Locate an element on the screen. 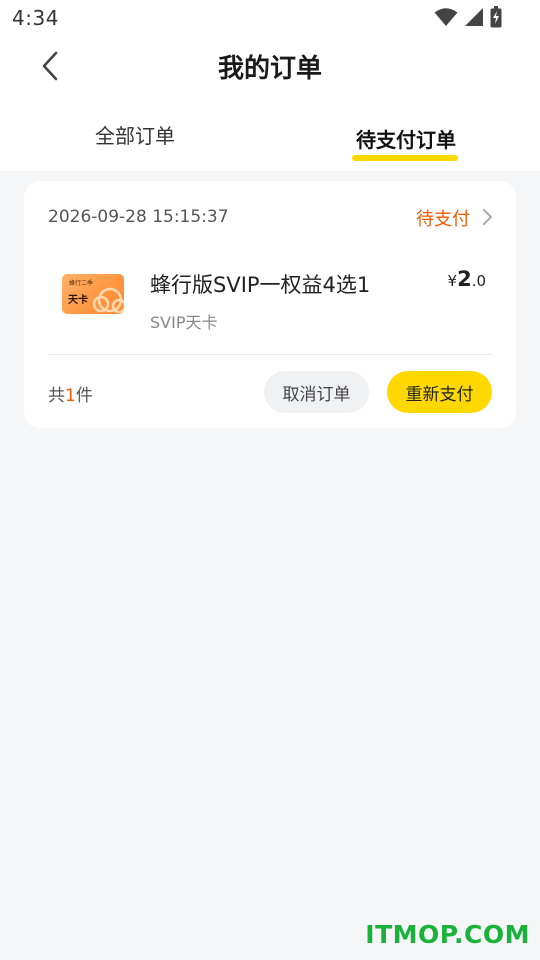 The width and height of the screenshot is (540, 960). wifi-icon is located at coordinates (446, 17).